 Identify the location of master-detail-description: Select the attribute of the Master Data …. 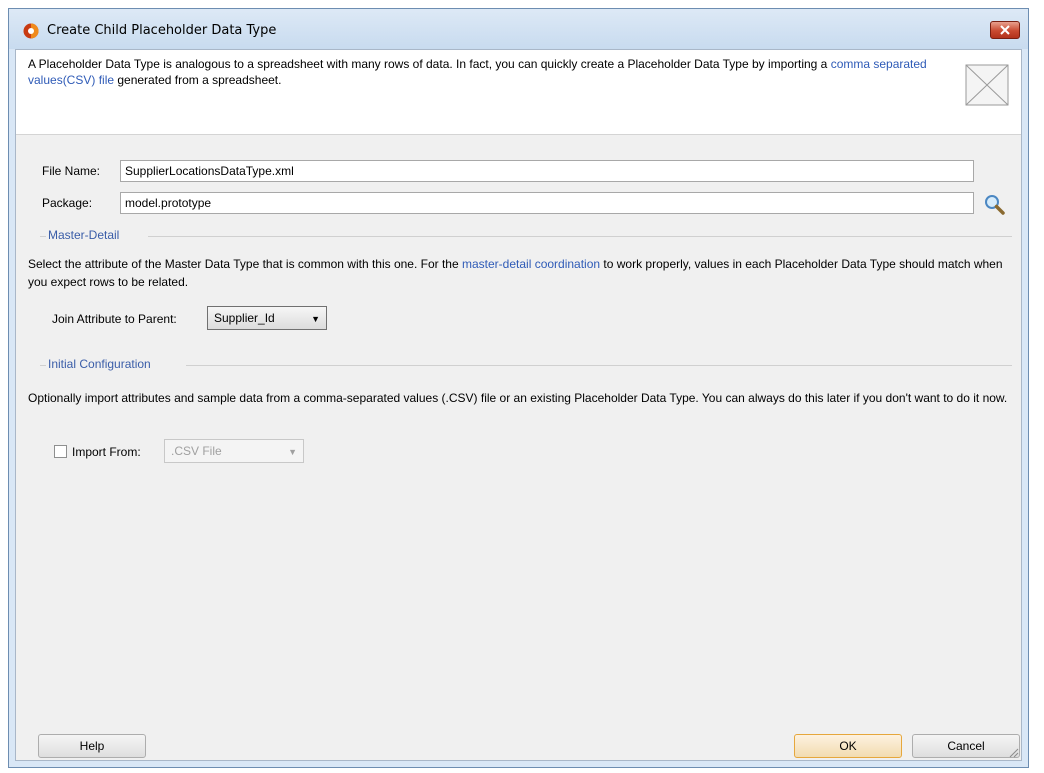
(523, 273).